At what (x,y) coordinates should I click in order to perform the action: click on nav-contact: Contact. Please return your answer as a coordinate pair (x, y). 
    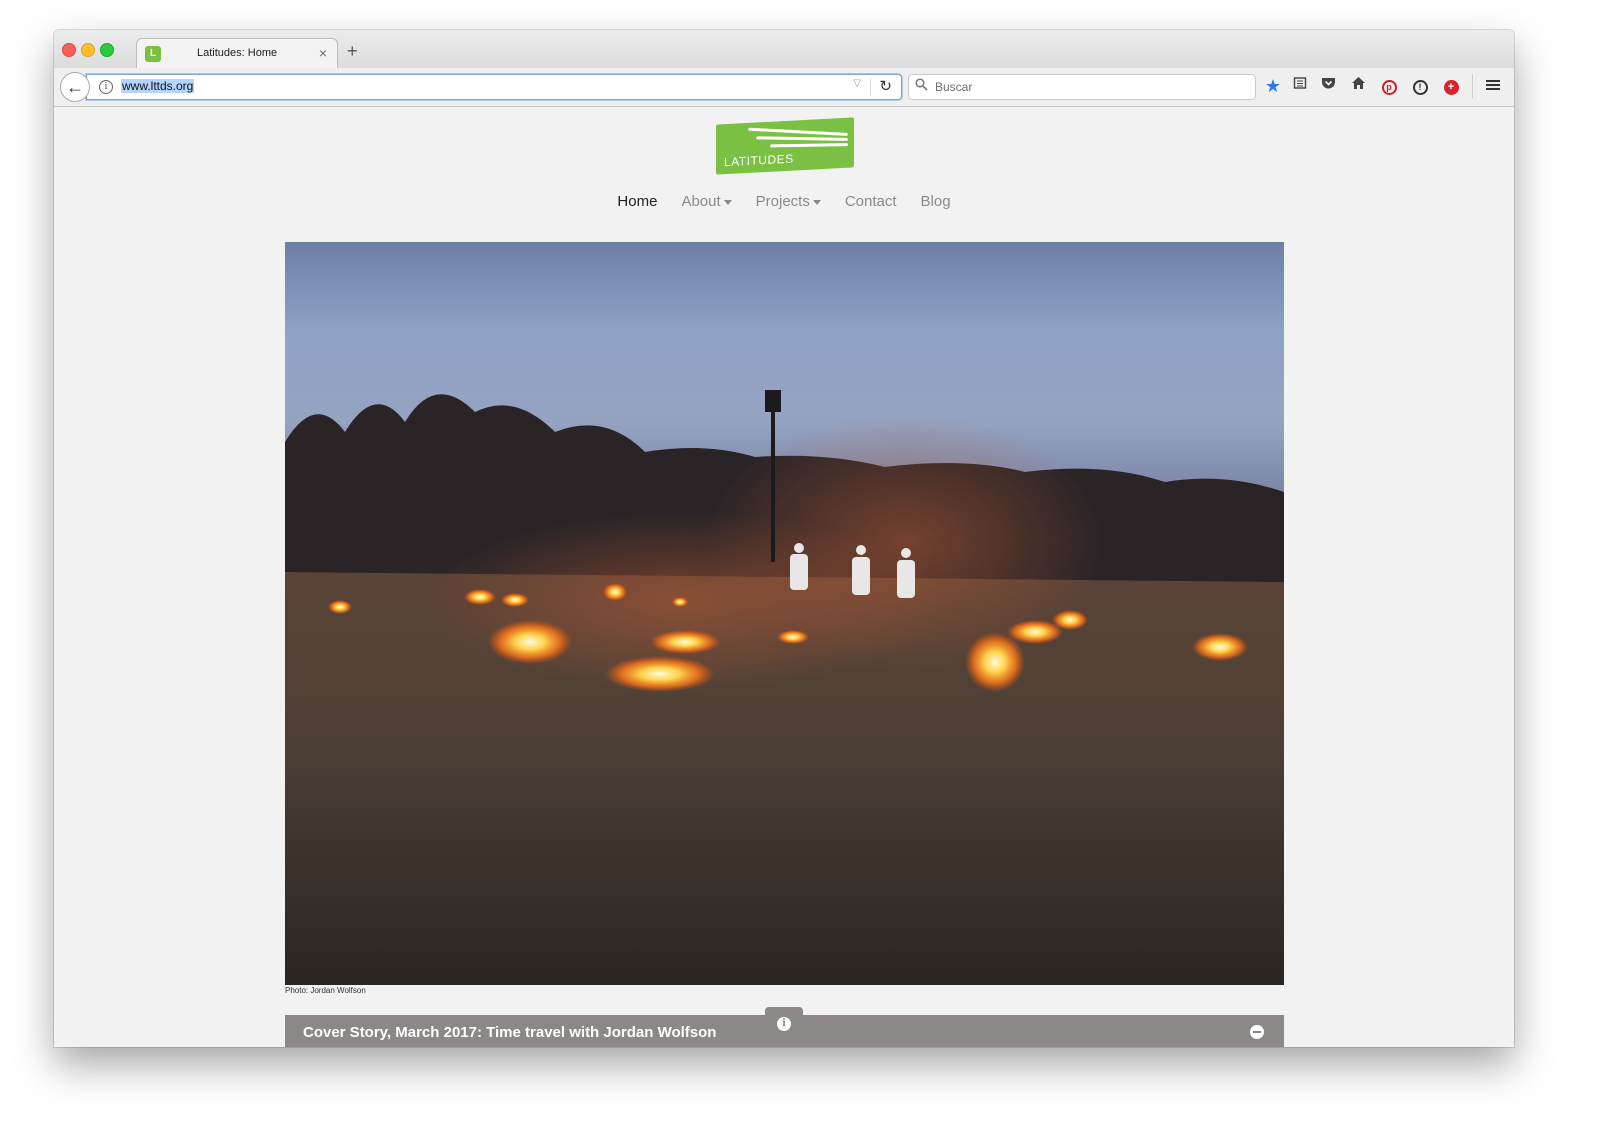
    Looking at the image, I should click on (871, 201).